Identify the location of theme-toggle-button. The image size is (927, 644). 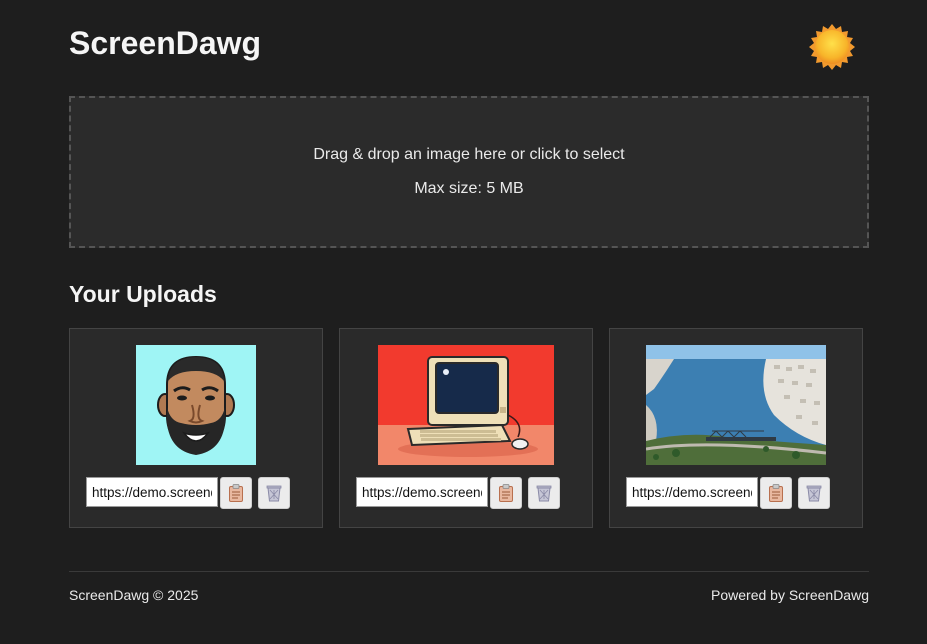
(832, 47).